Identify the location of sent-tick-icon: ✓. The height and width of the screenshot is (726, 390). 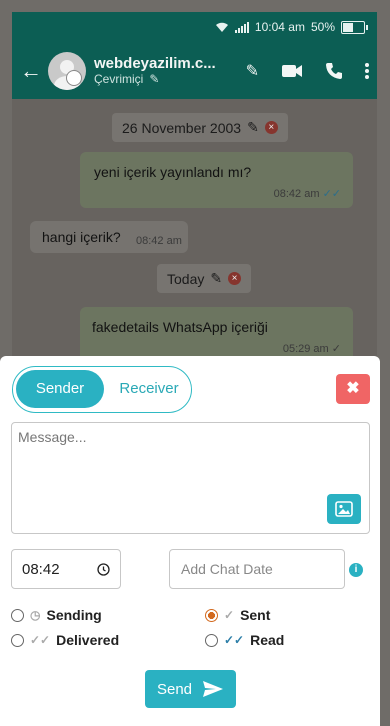
(336, 349).